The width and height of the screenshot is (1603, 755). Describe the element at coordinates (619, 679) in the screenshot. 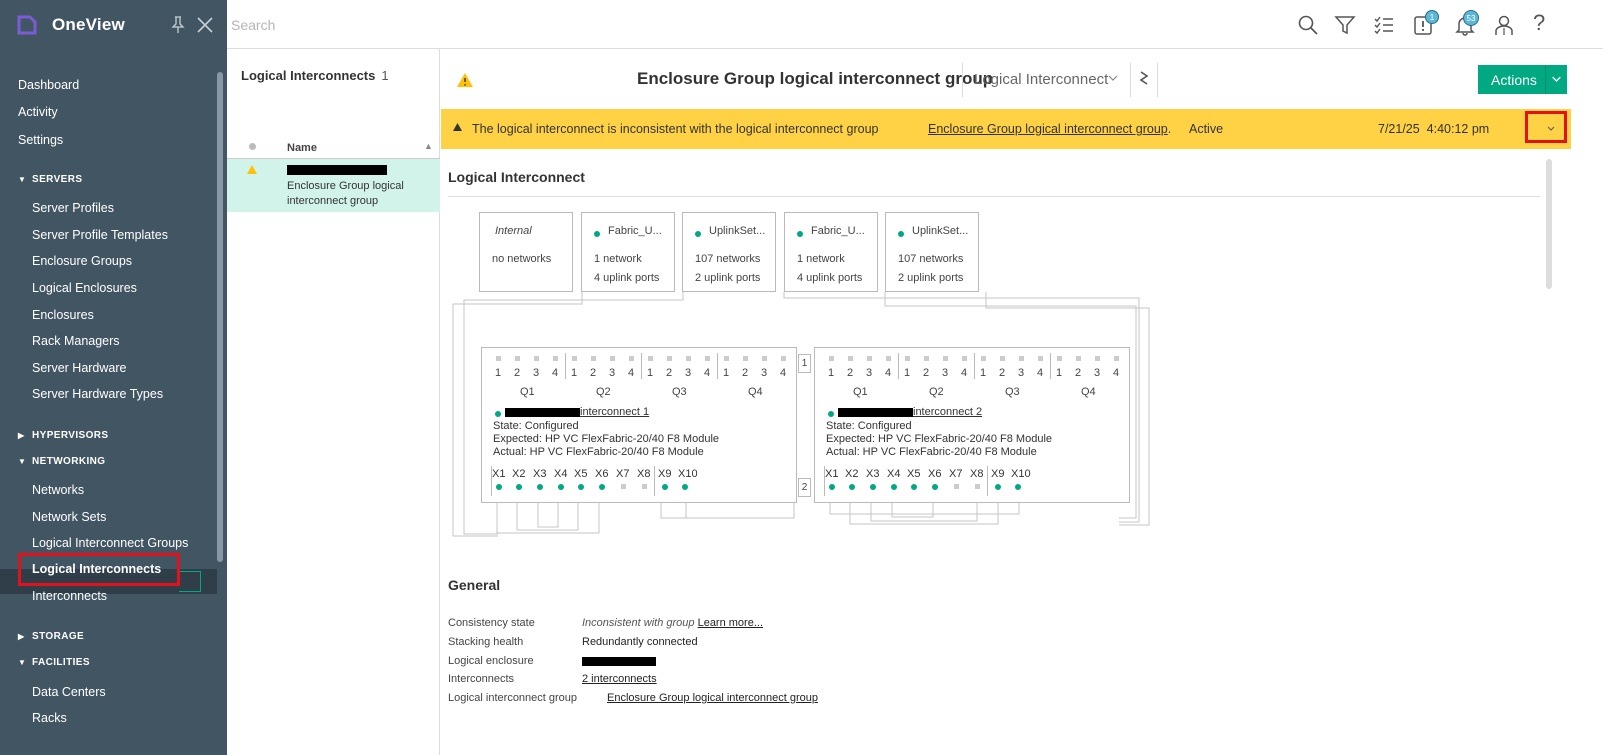

I see `interconnects-link: 2 interconnects` at that location.